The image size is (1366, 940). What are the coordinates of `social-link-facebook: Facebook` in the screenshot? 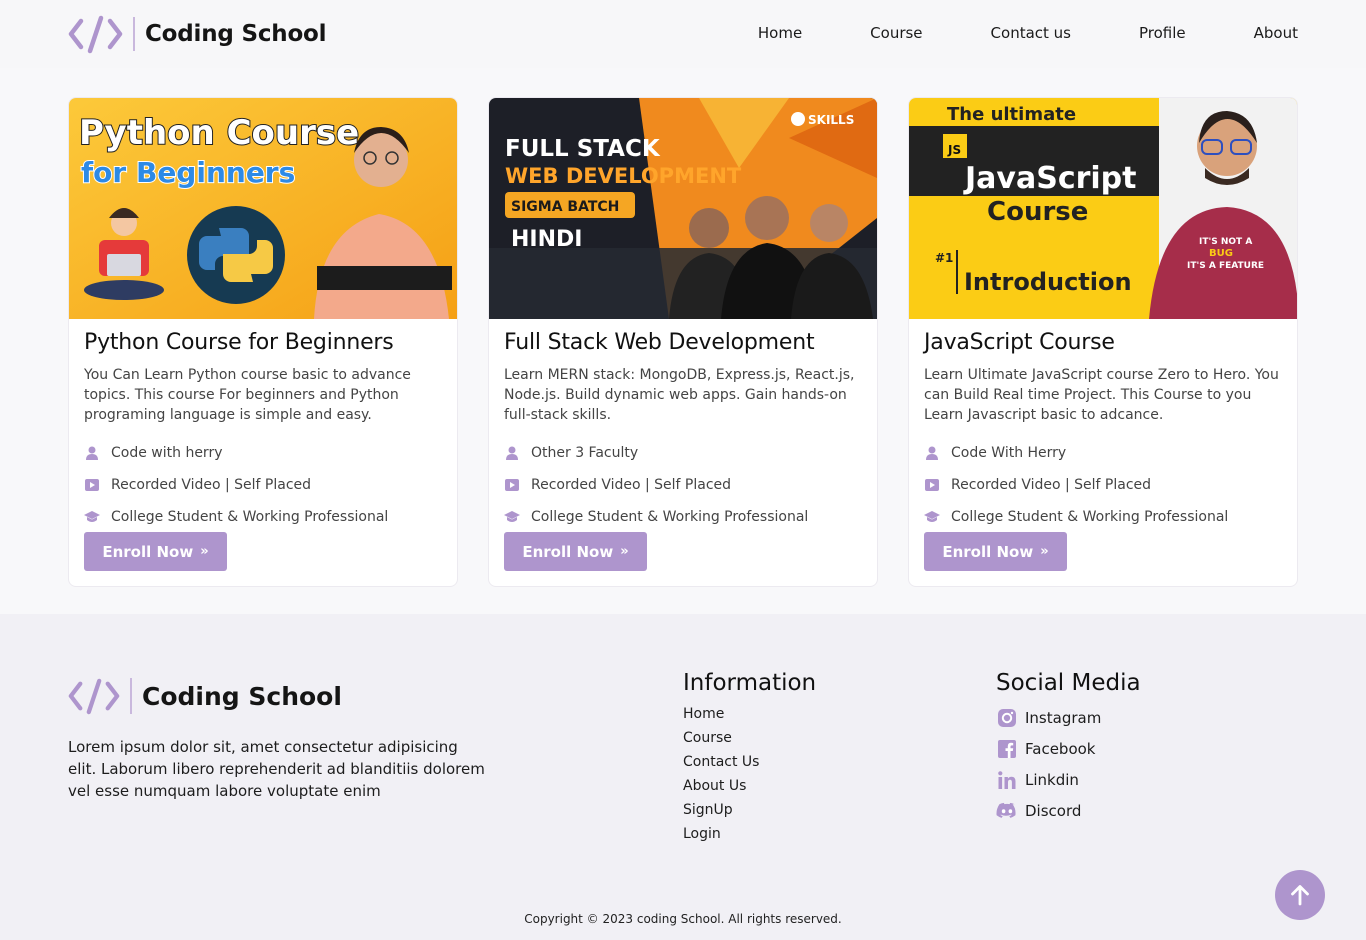 It's located at (1068, 748).